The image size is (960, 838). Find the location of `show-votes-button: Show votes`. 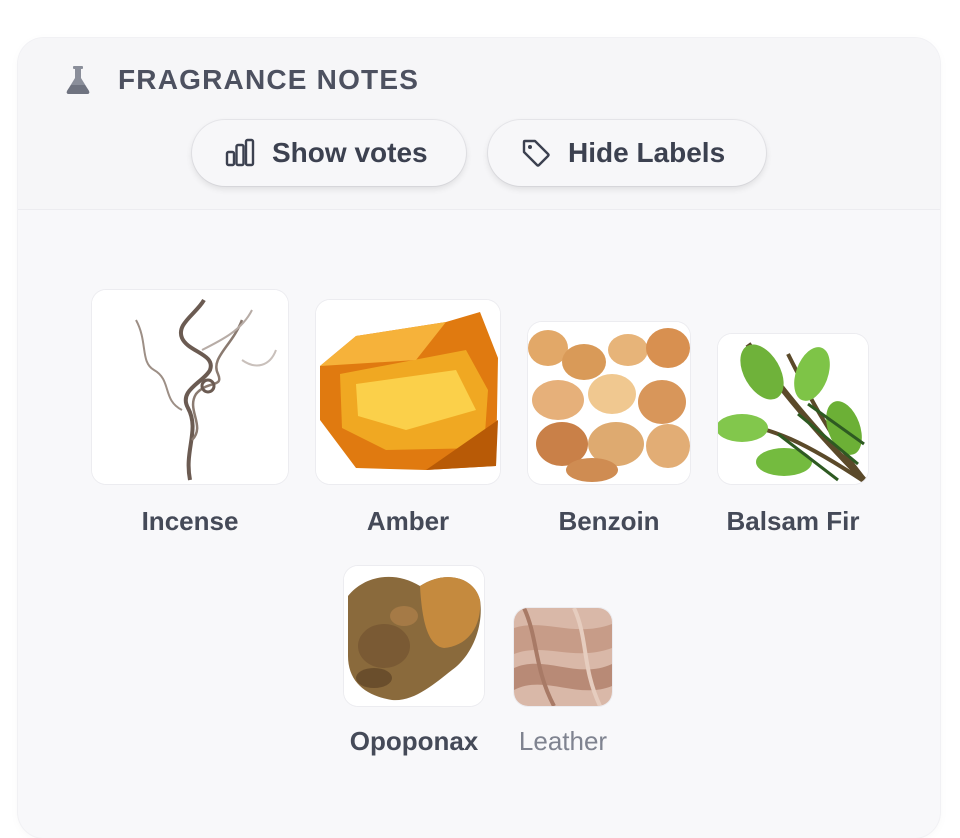

show-votes-button: Show votes is located at coordinates (329, 153).